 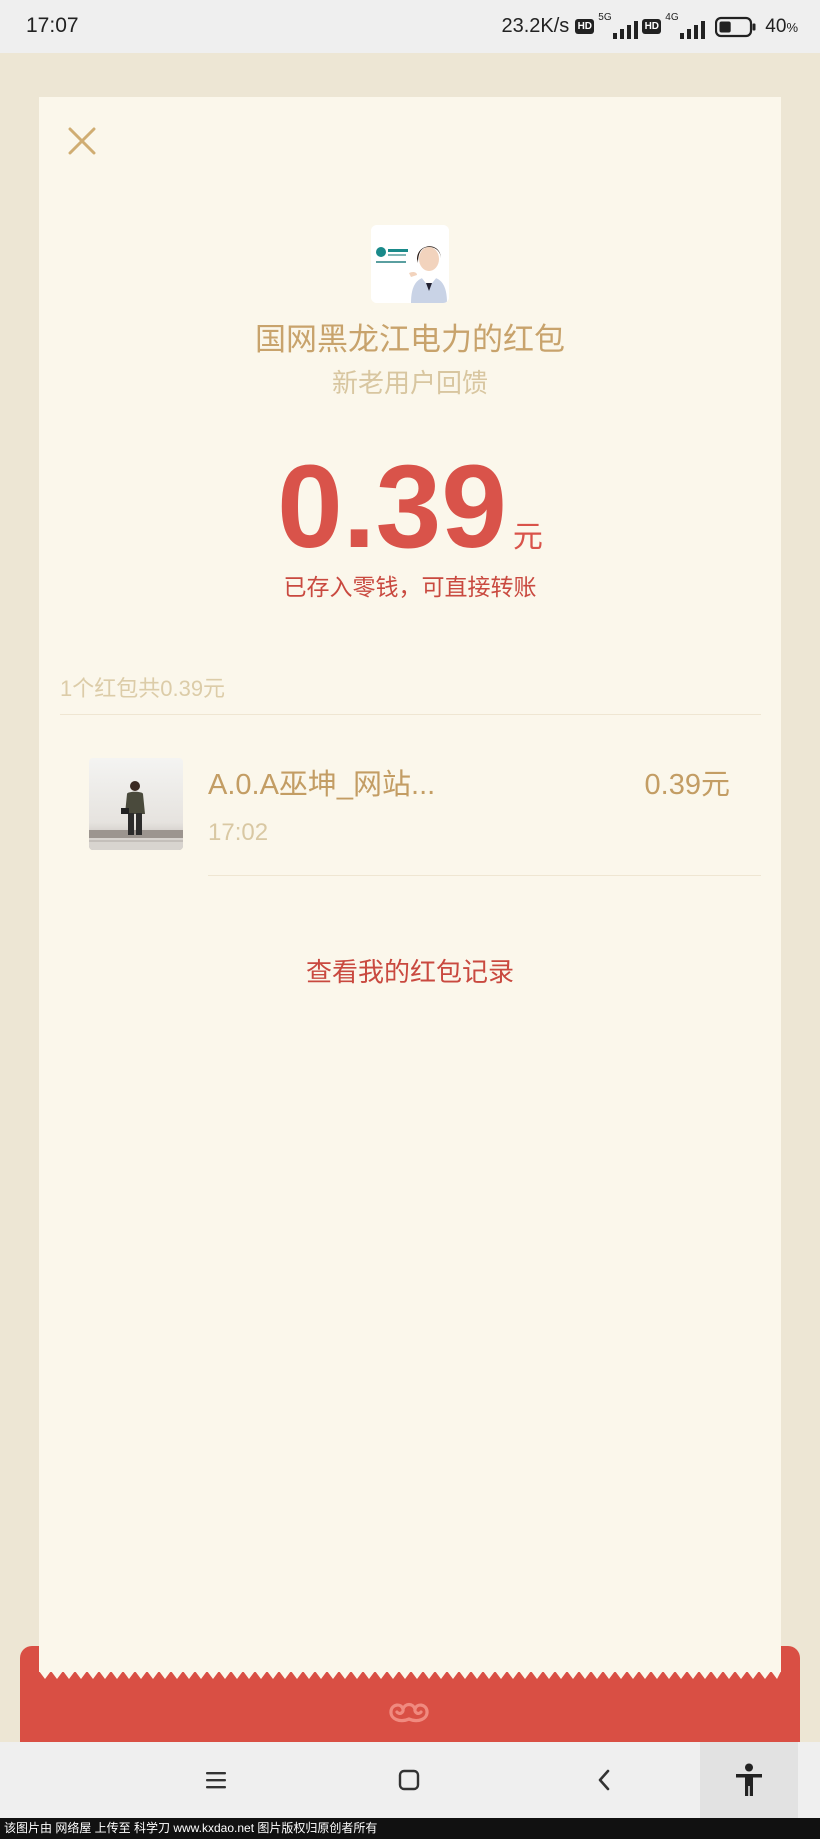 I want to click on back-button, so click(x=604, y=1780).